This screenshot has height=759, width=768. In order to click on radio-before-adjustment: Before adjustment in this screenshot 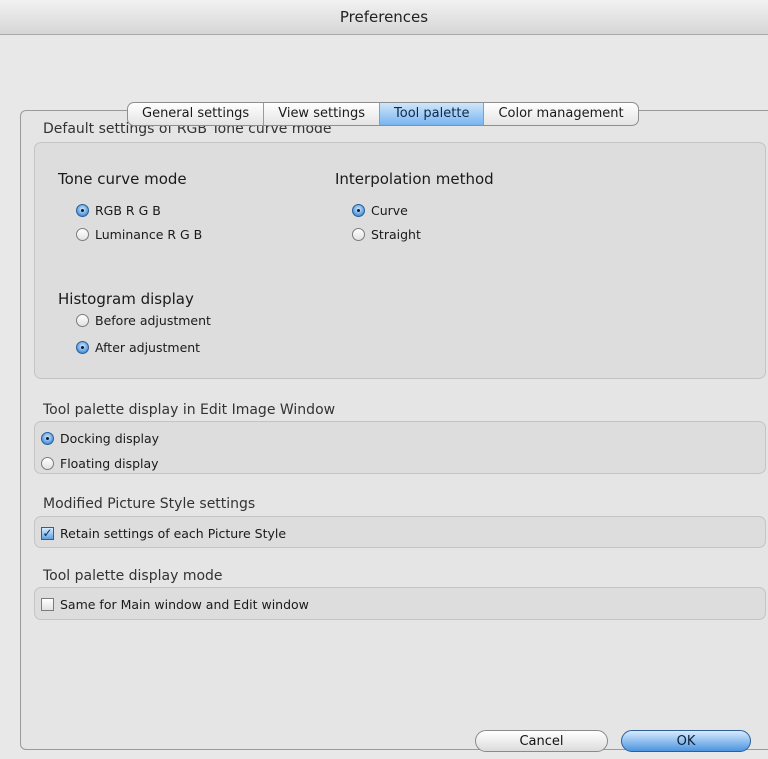, I will do `click(143, 320)`.